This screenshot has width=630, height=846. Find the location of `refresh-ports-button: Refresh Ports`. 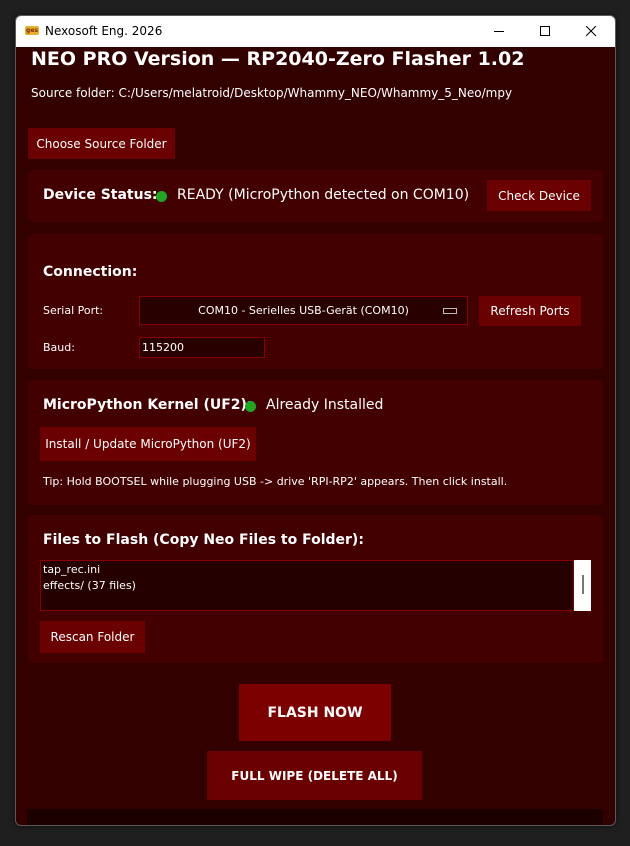

refresh-ports-button: Refresh Ports is located at coordinates (530, 311).